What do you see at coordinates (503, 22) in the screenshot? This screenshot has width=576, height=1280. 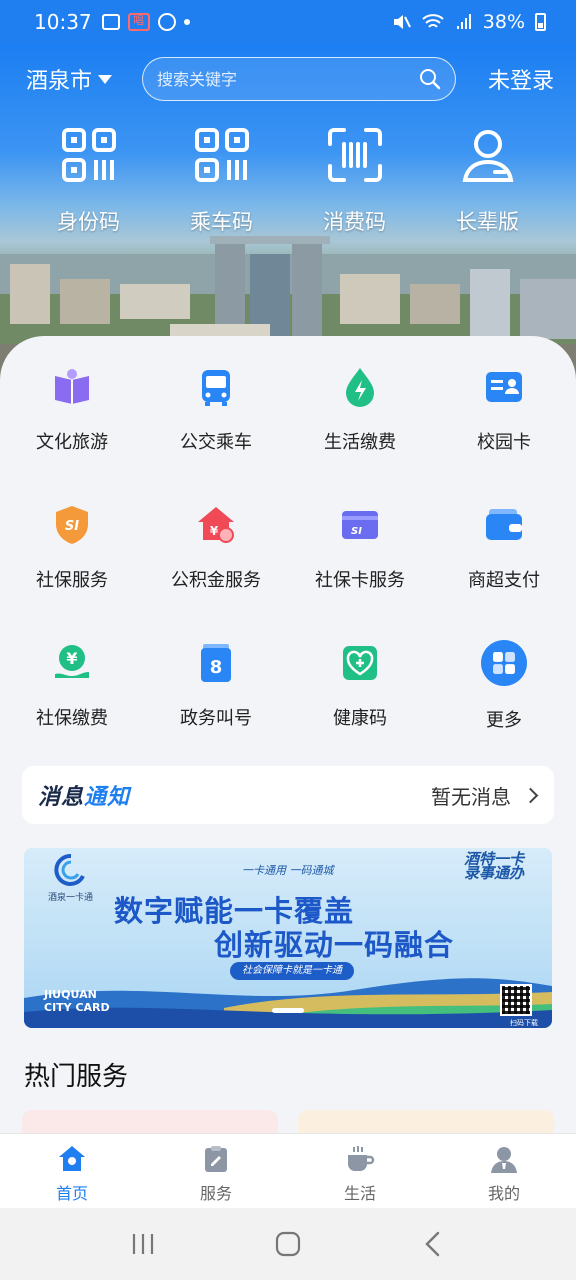 I see `battery-percent: 38%` at bounding box center [503, 22].